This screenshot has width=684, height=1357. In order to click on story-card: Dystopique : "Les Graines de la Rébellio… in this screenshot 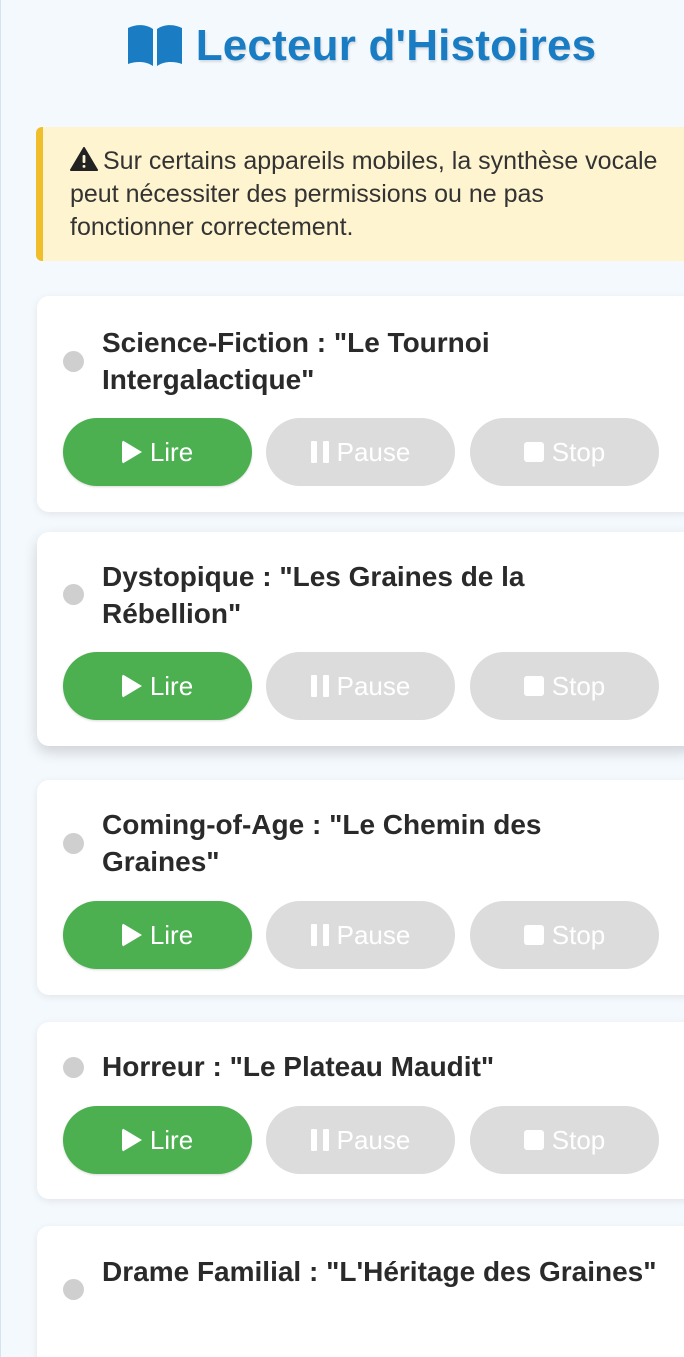, I will do `click(360, 639)`.